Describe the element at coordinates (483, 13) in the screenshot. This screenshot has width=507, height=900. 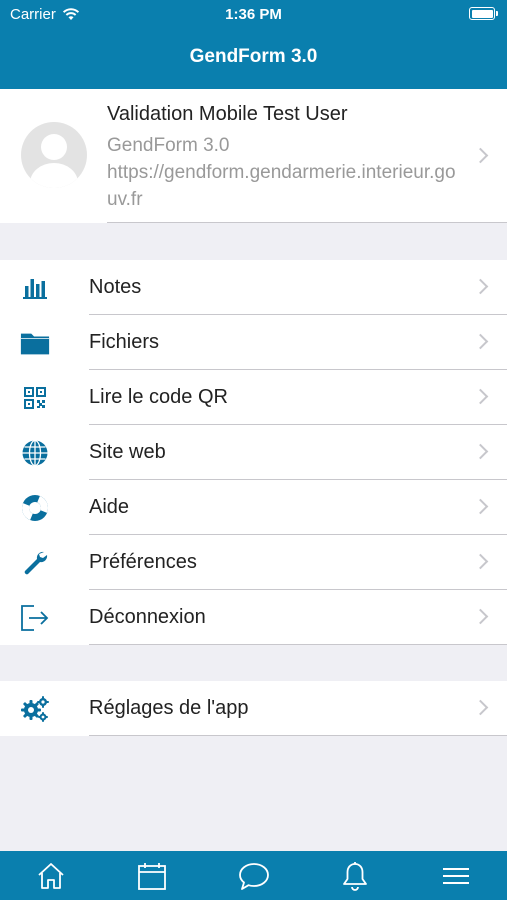
I see `battery-icon` at that location.